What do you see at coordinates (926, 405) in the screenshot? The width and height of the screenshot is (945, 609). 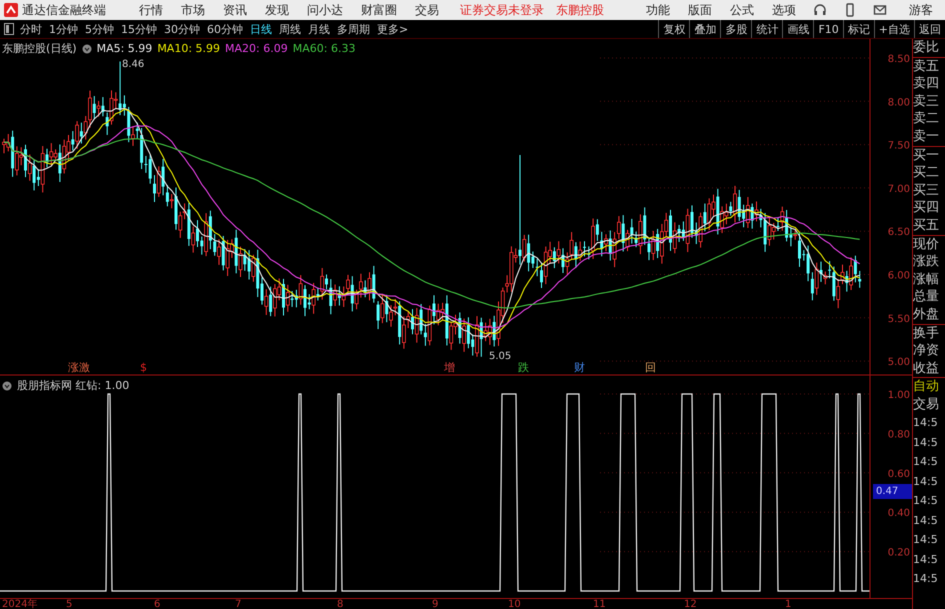 I see `quote-field-label: 交易` at bounding box center [926, 405].